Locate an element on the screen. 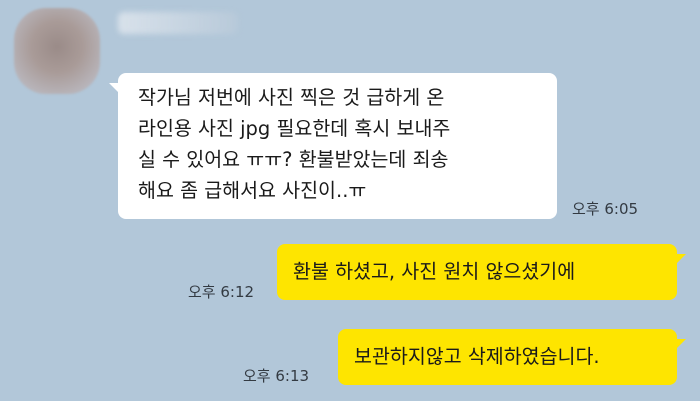 This screenshot has width=700, height=401. message-timestamp: 오후 6:13 is located at coordinates (276, 376).